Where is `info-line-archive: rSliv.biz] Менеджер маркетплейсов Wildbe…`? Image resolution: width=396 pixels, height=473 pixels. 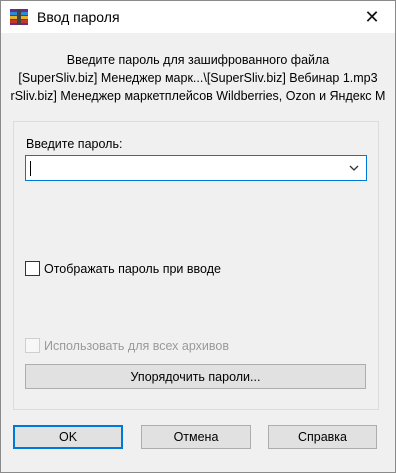
info-line-archive: rSliv.biz] Менеджер маркетплейсов Wildbe… is located at coordinates (198, 96).